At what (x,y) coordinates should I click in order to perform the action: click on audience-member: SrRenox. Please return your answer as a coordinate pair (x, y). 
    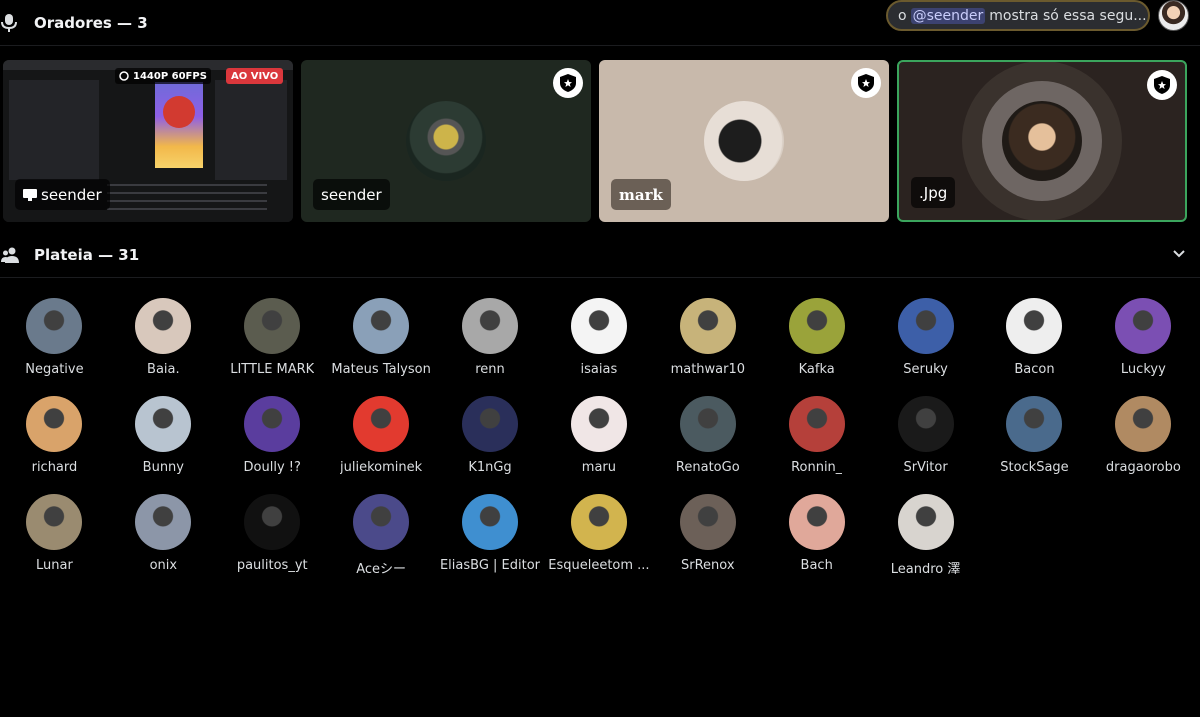
    Looking at the image, I should click on (707, 536).